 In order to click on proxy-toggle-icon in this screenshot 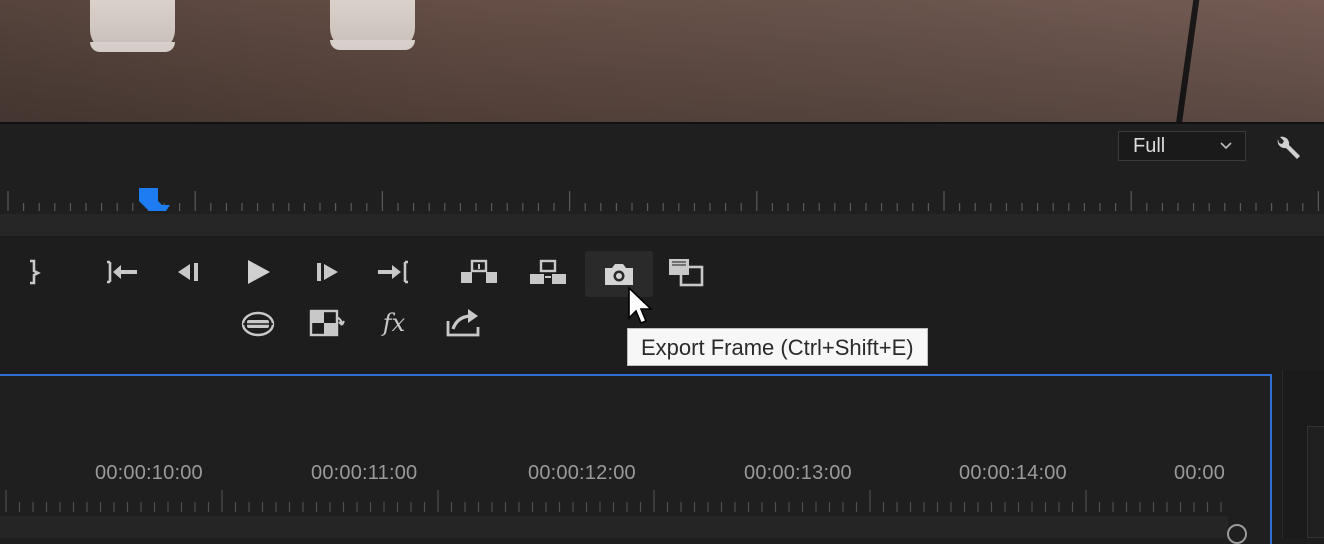, I will do `click(326, 323)`.